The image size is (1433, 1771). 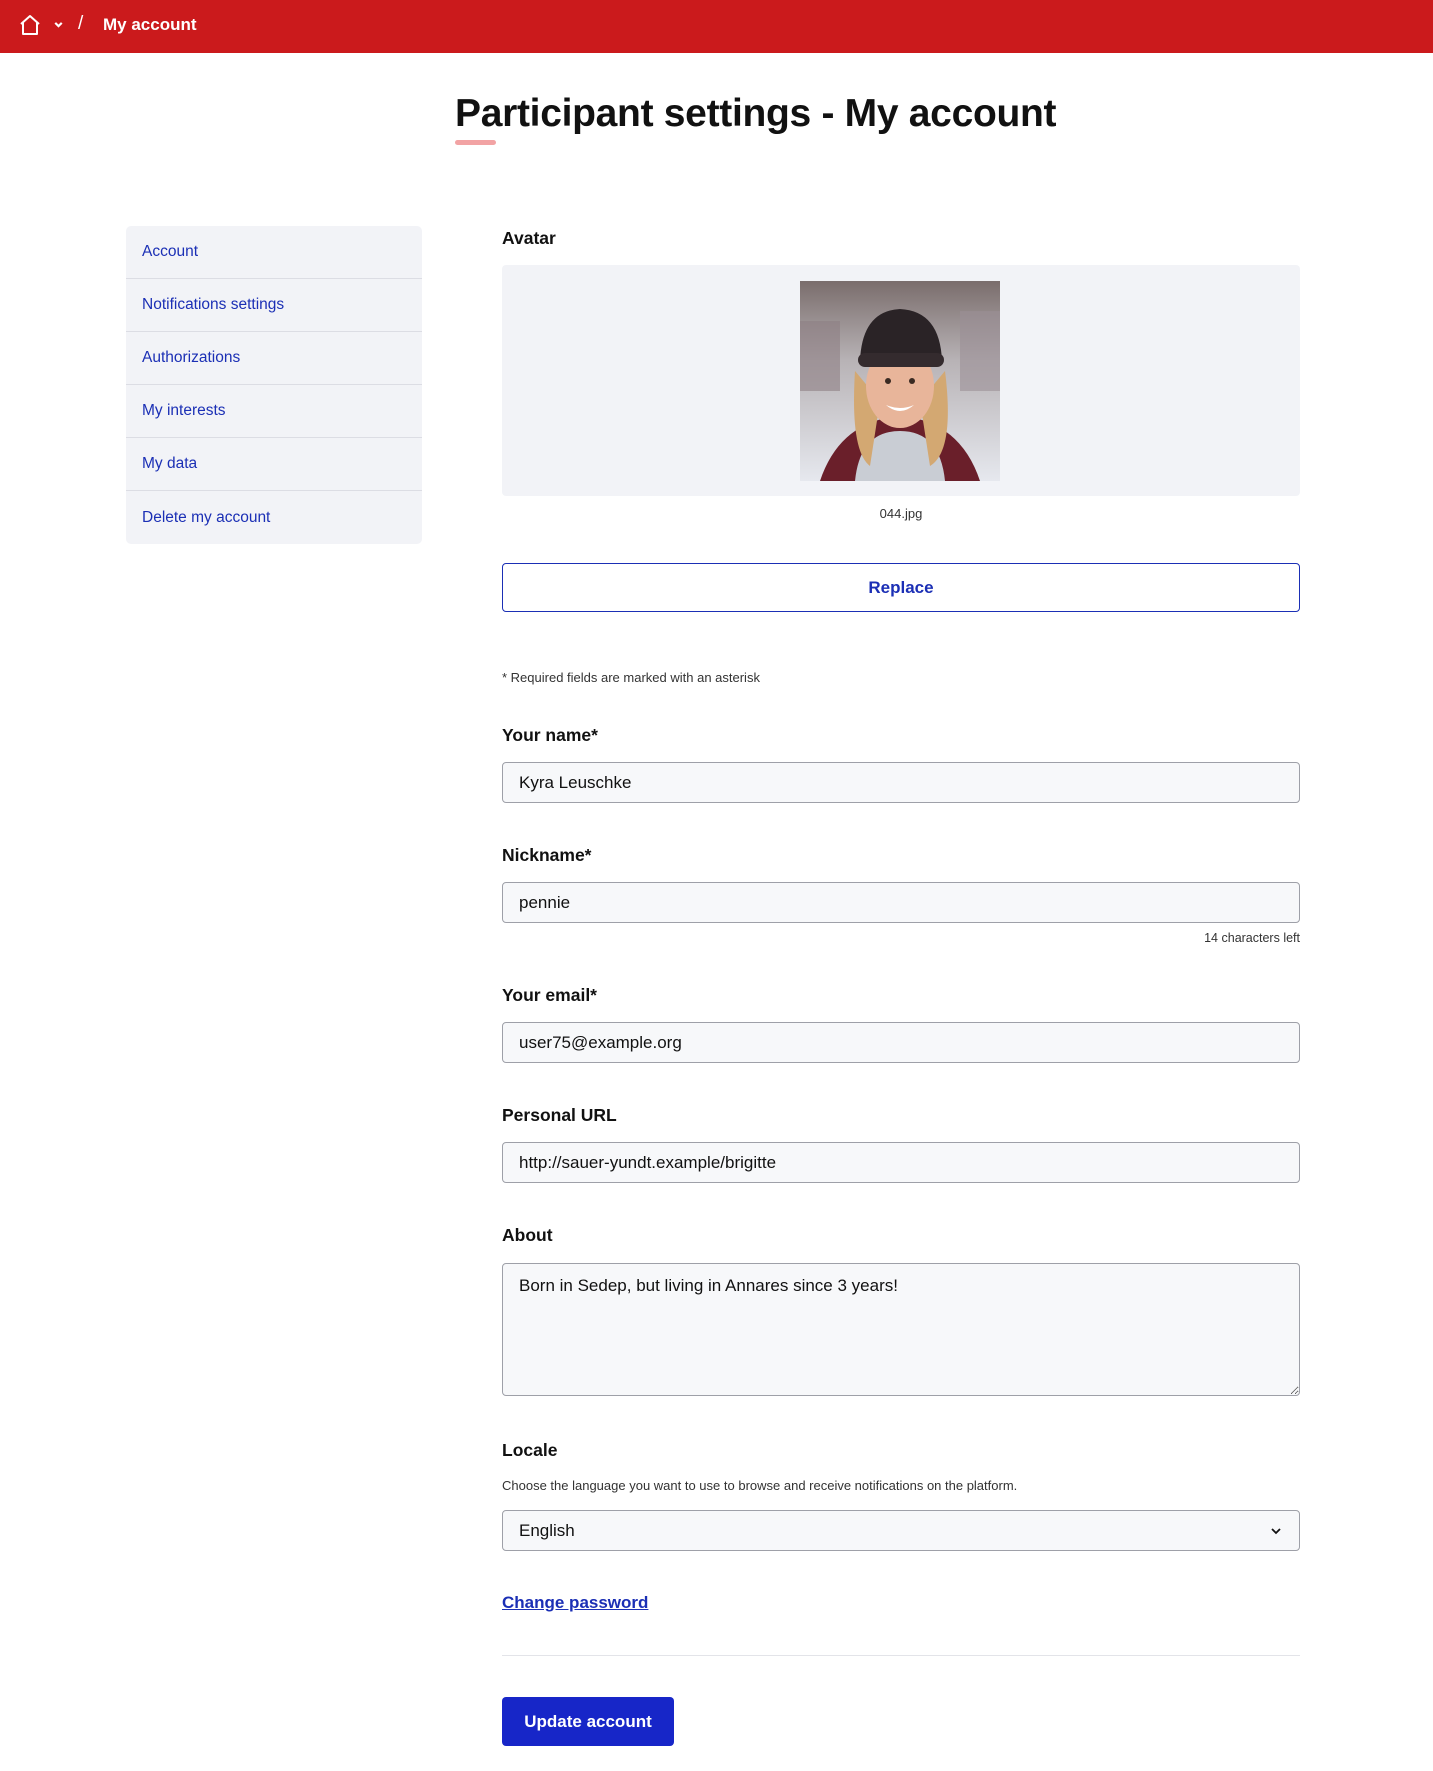 I want to click on home-icon, so click(x=30, y=25).